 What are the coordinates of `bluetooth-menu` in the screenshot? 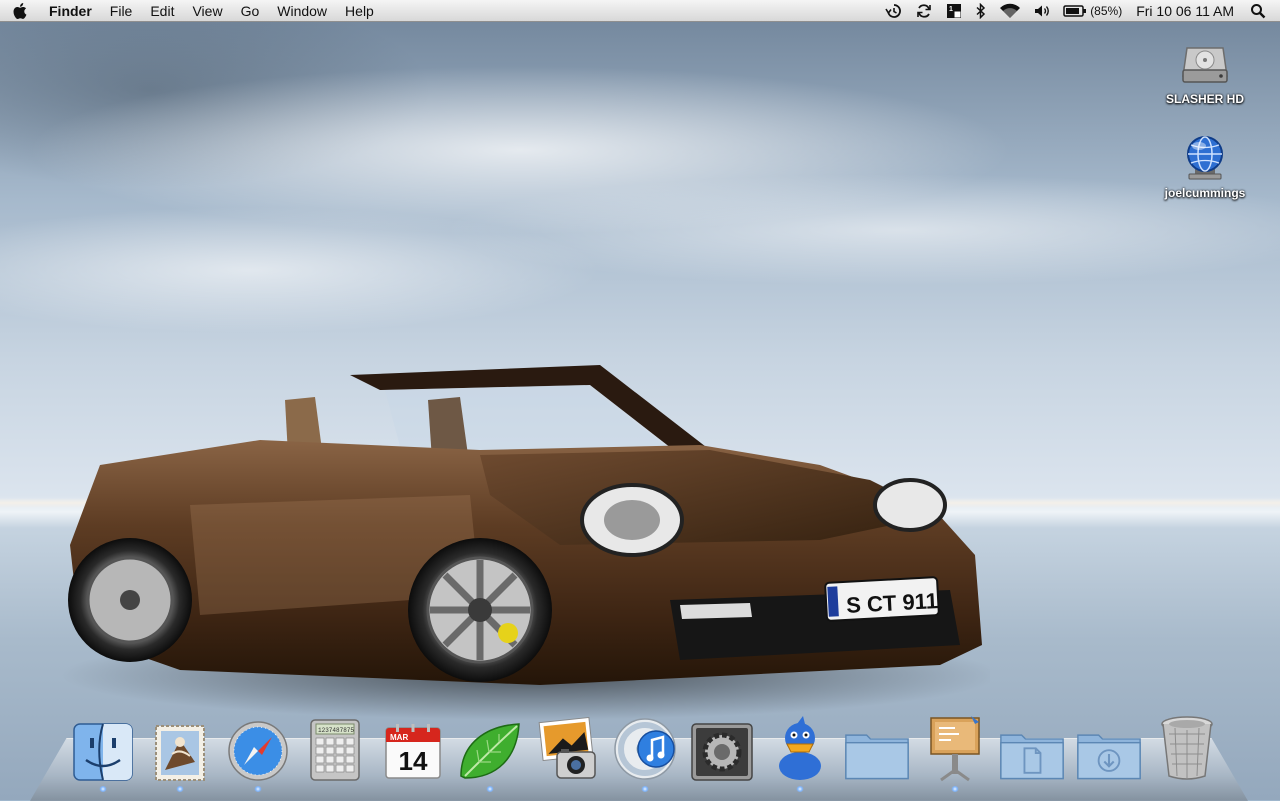 It's located at (981, 11).